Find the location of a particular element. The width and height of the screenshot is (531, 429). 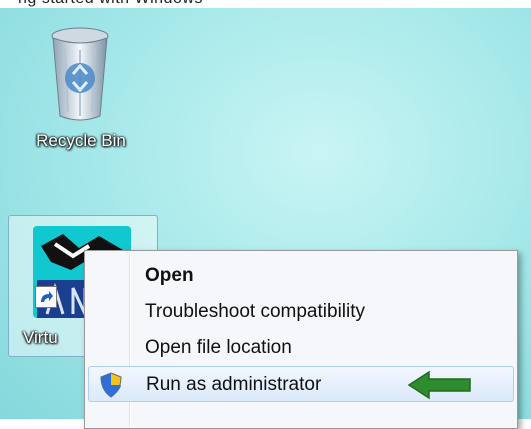

menu-item-label: Troubleshoot compatibility is located at coordinates (255, 311).